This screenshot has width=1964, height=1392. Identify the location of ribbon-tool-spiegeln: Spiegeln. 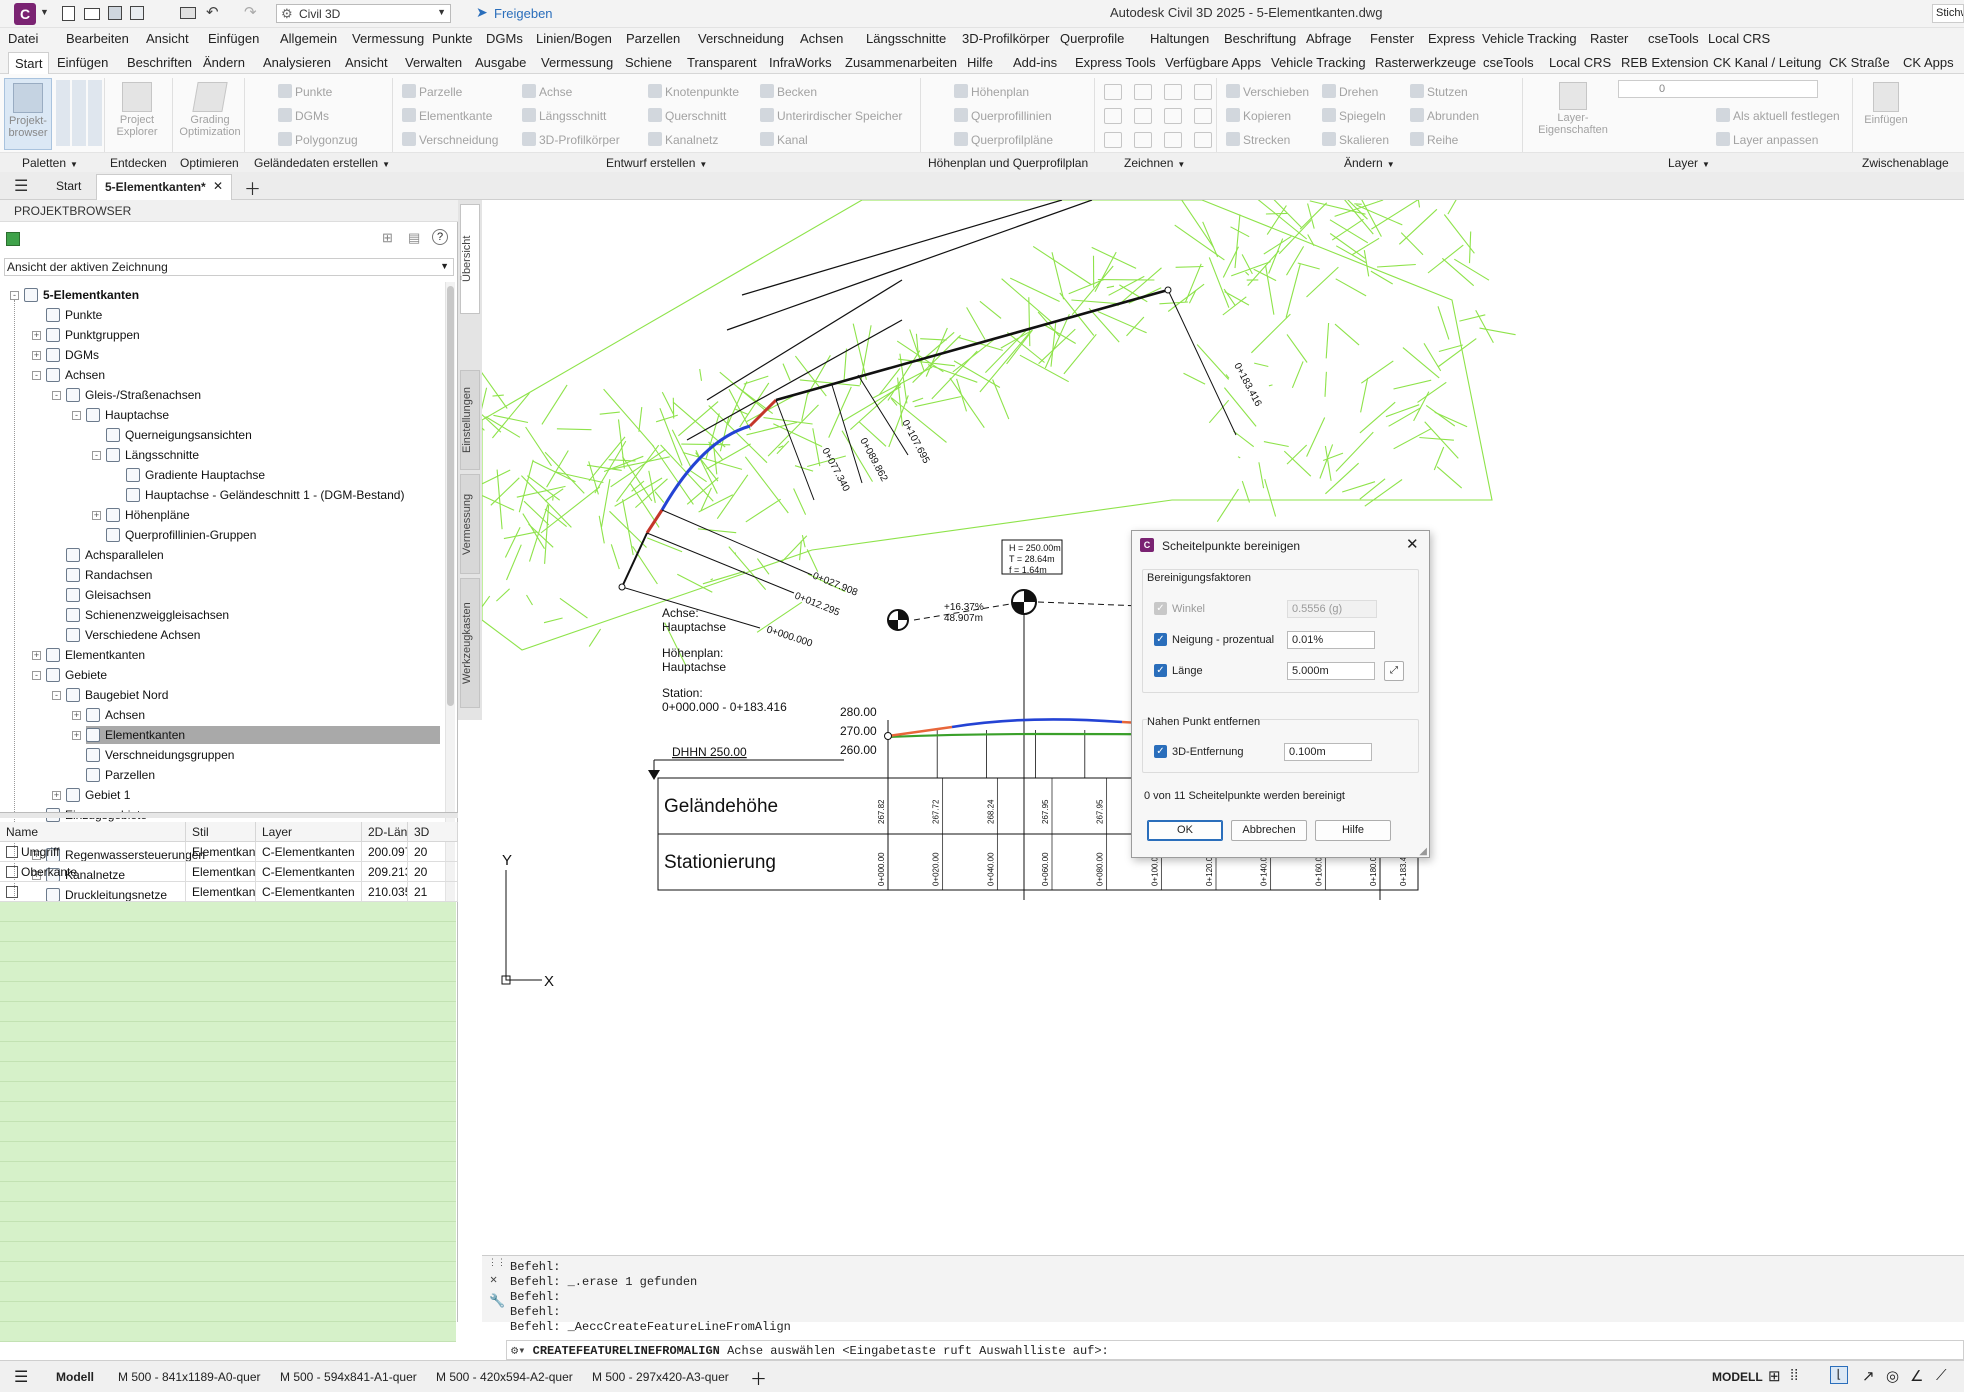
(1354, 115).